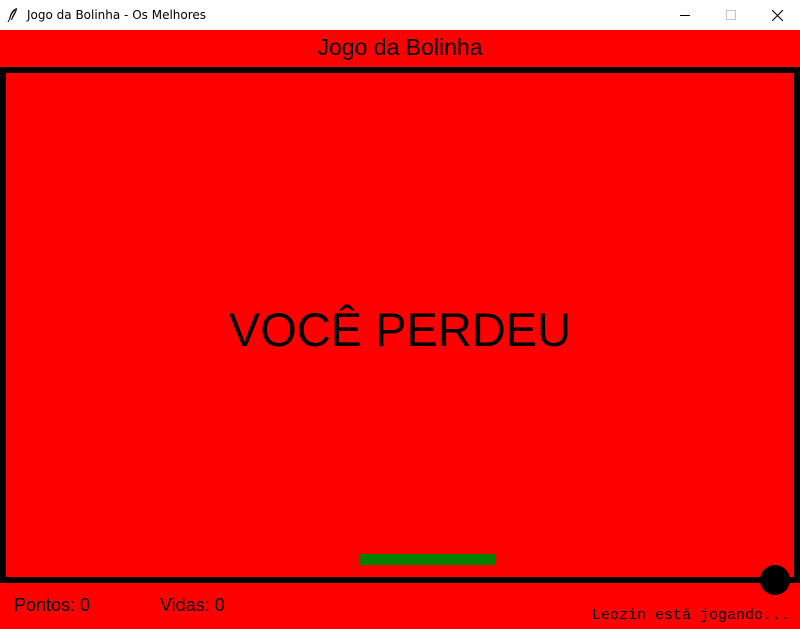 This screenshot has height=629, width=800. Describe the element at coordinates (192, 605) in the screenshot. I see `lives-label: Vidas: 0` at that location.